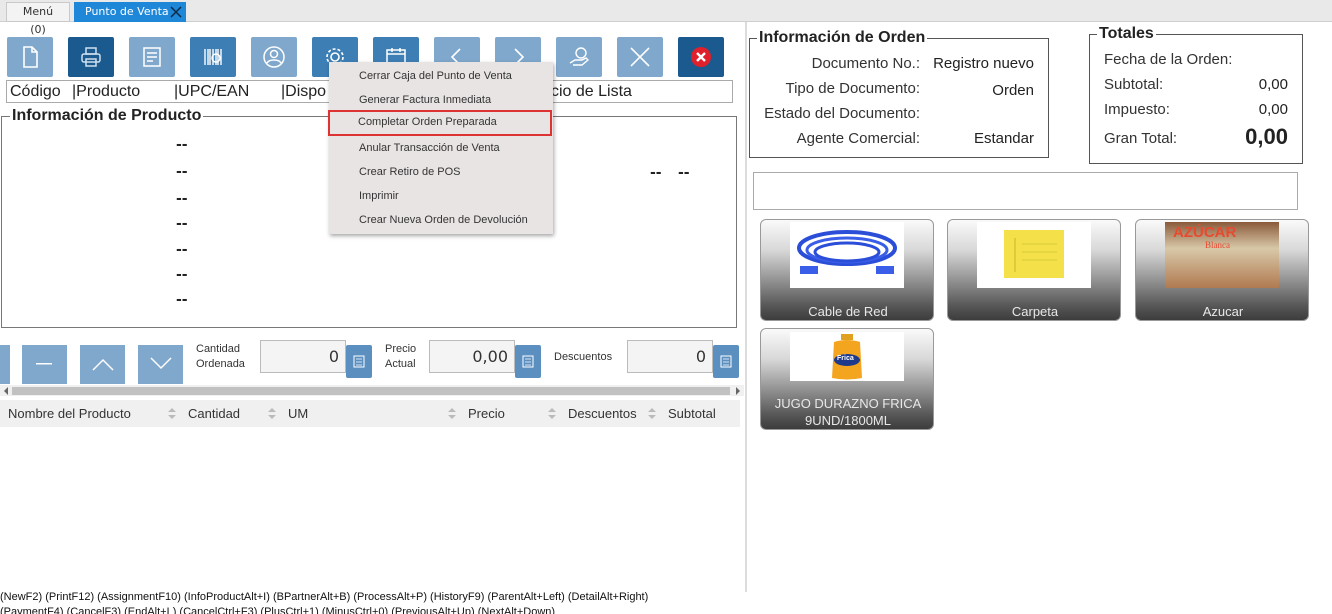 The height and width of the screenshot is (614, 1332). I want to click on product-tile-cable-de-red: Cable de Red, so click(847, 270).